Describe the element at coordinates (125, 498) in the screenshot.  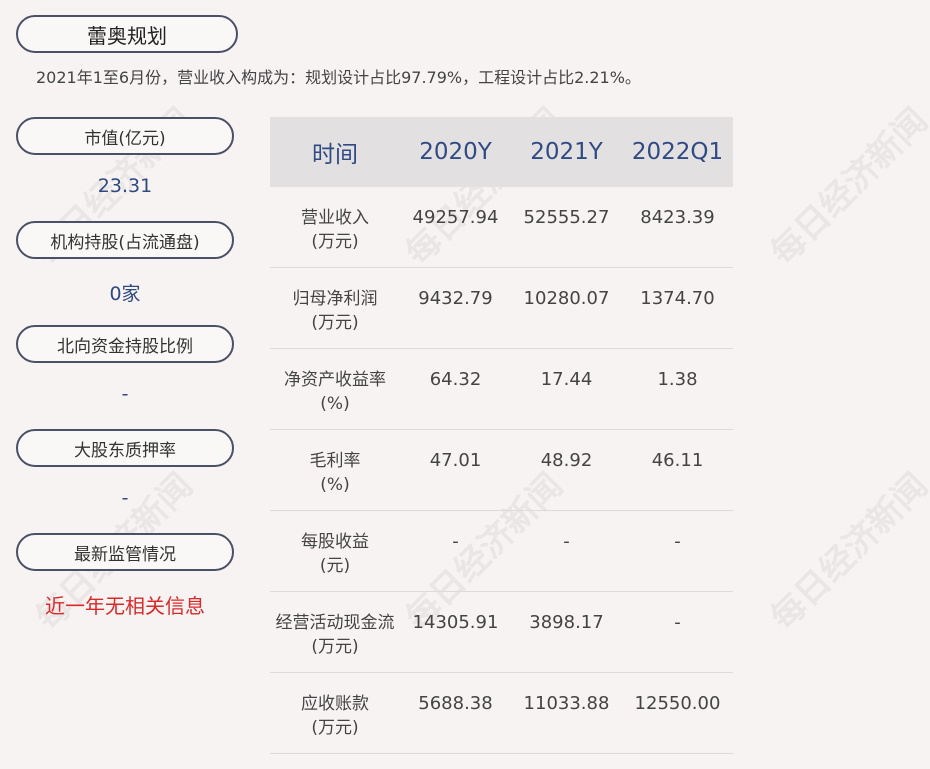
I see `pledge-ratio-value: -` at that location.